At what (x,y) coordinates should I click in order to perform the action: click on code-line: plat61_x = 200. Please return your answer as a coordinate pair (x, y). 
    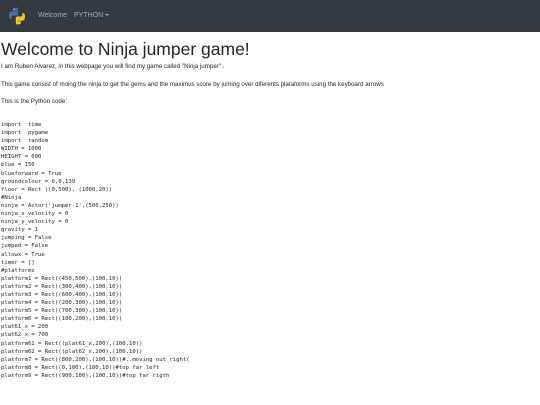
    Looking at the image, I should click on (25, 327).